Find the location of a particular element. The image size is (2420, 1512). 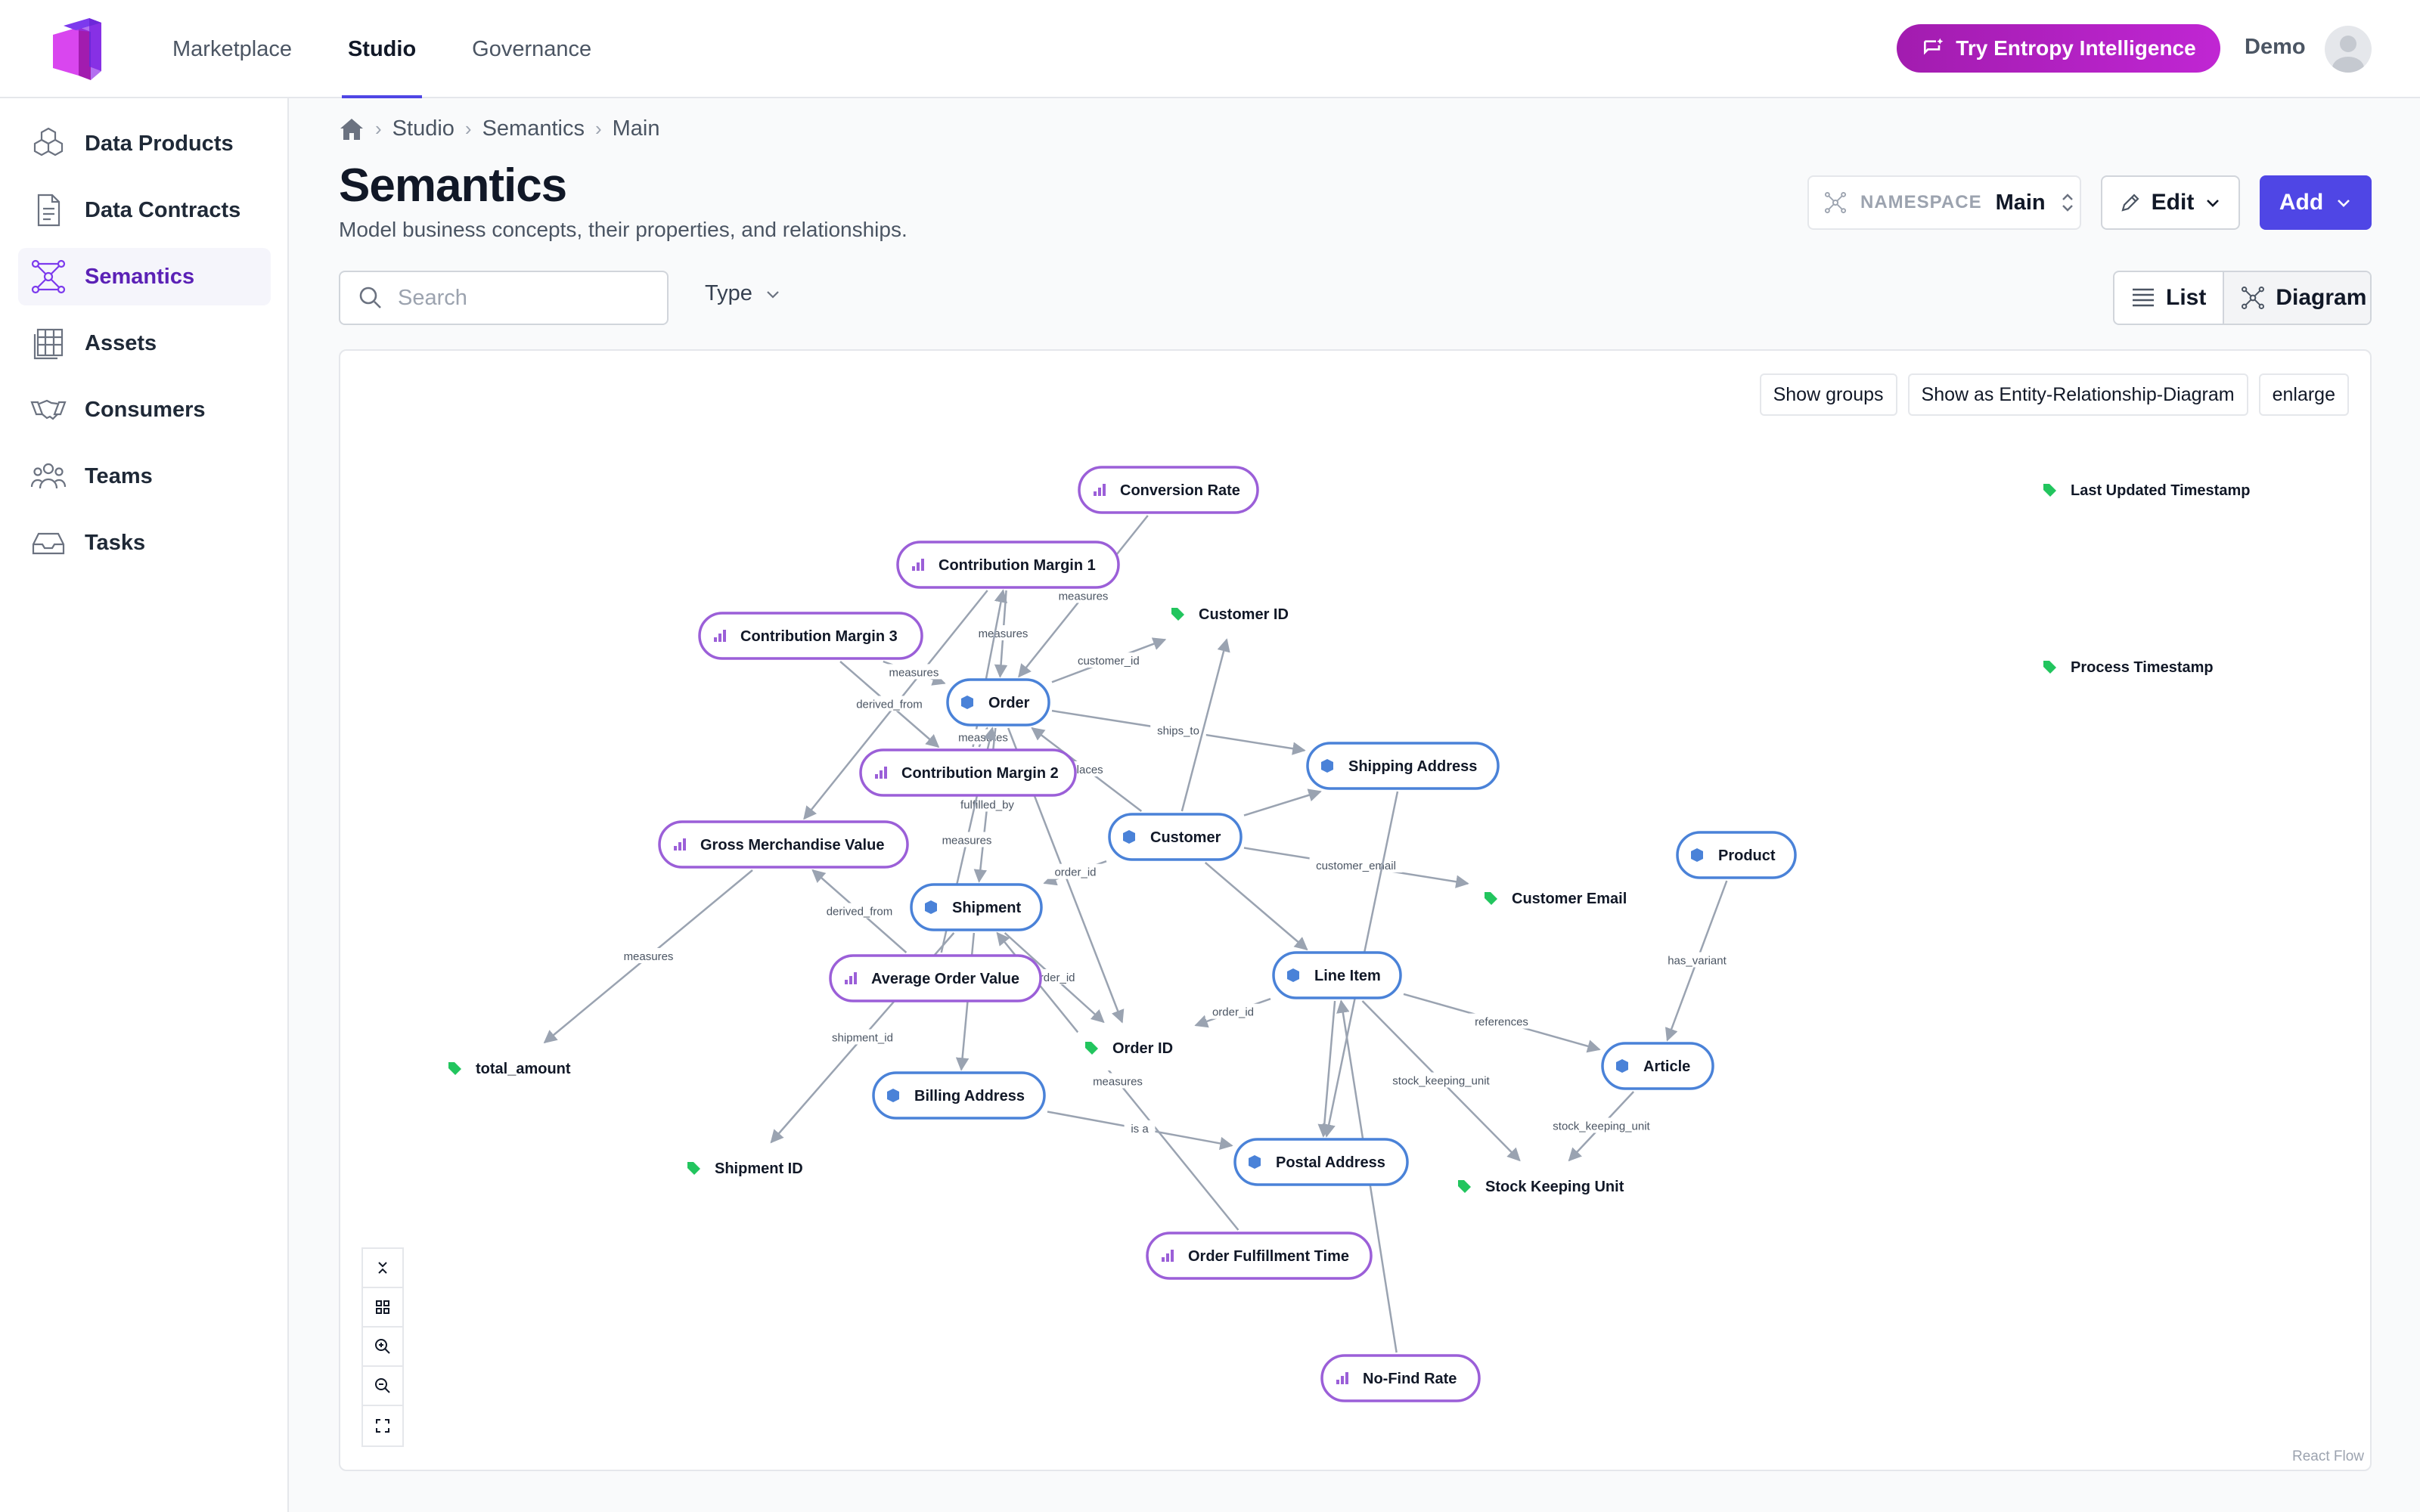

try-entropy-intelligence-button: Try Entropy Intelligence is located at coordinates (2058, 48).